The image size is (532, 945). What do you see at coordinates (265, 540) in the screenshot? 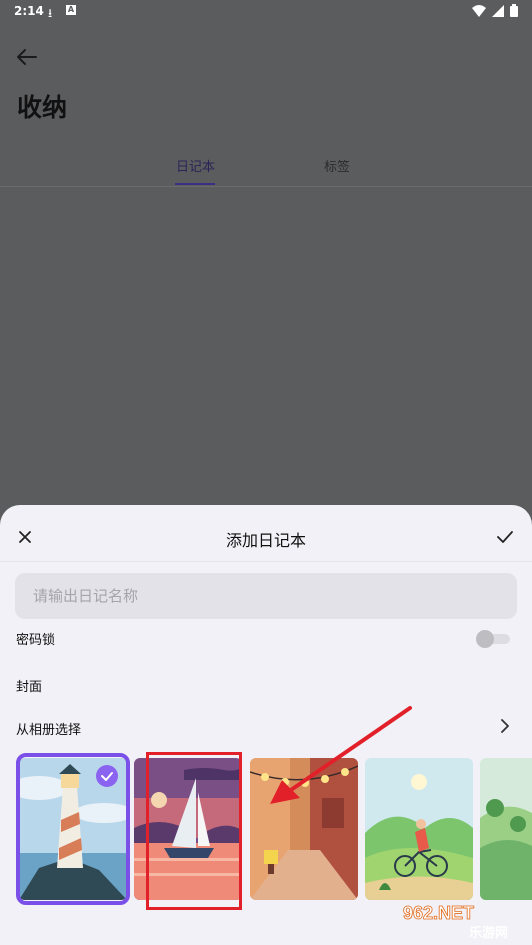
I see `sheet-title: 添加日记本` at bounding box center [265, 540].